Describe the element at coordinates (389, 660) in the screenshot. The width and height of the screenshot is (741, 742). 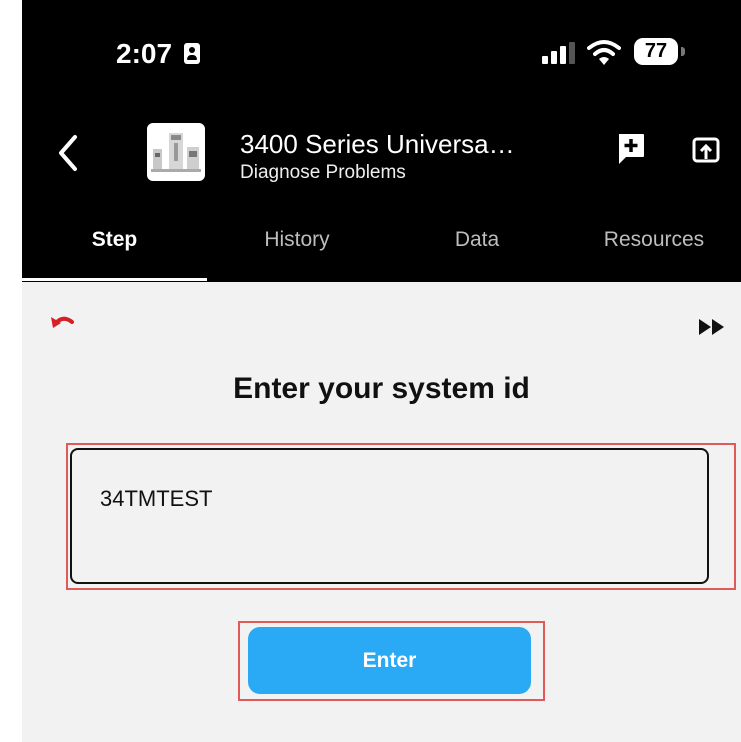
I see `enter-button: Enter` at that location.